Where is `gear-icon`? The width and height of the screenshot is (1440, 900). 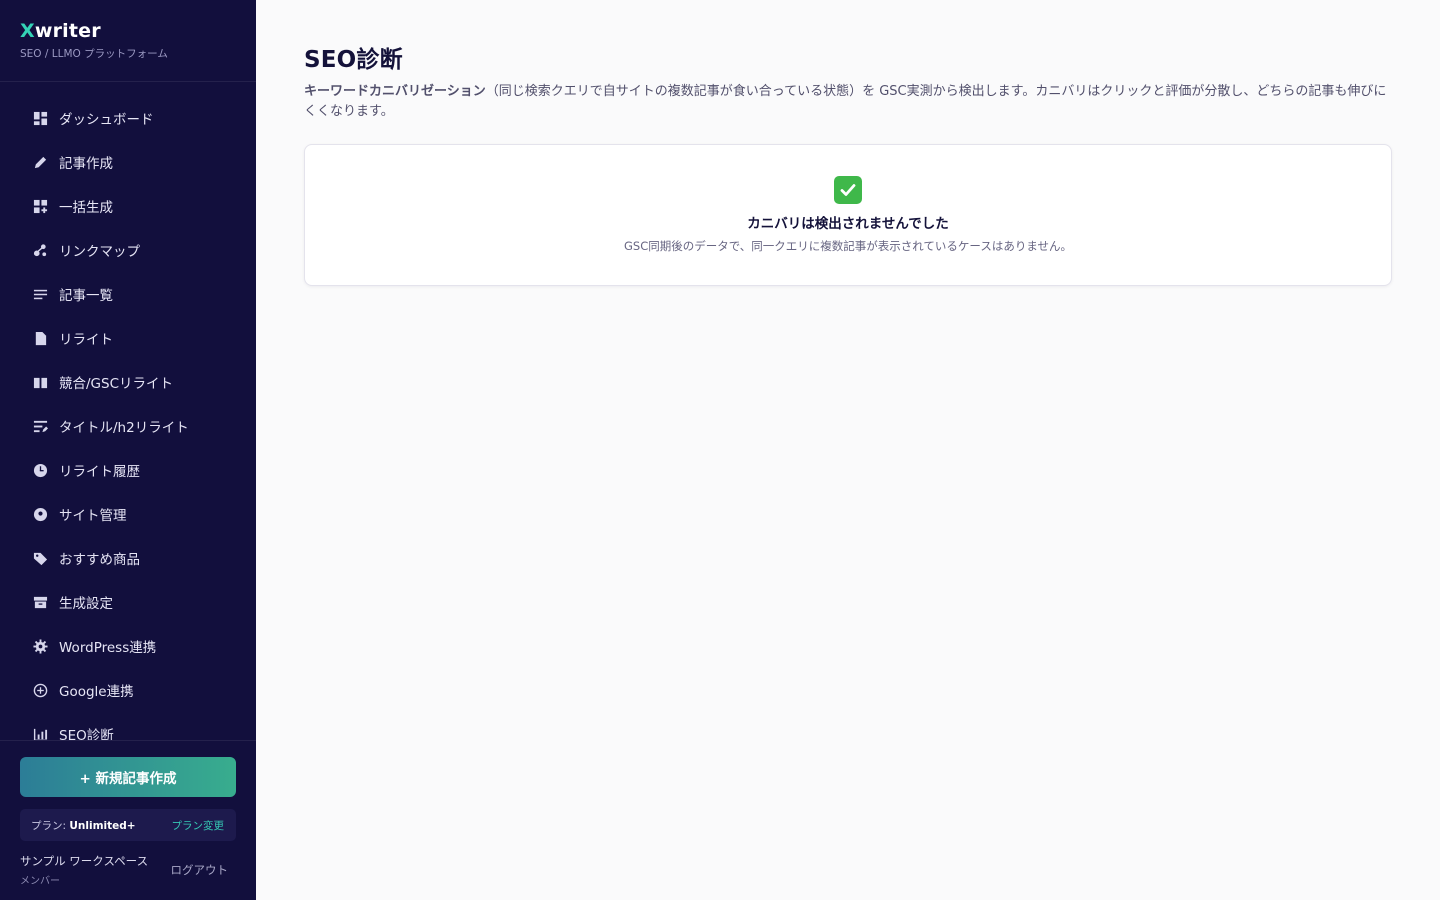 gear-icon is located at coordinates (40, 646).